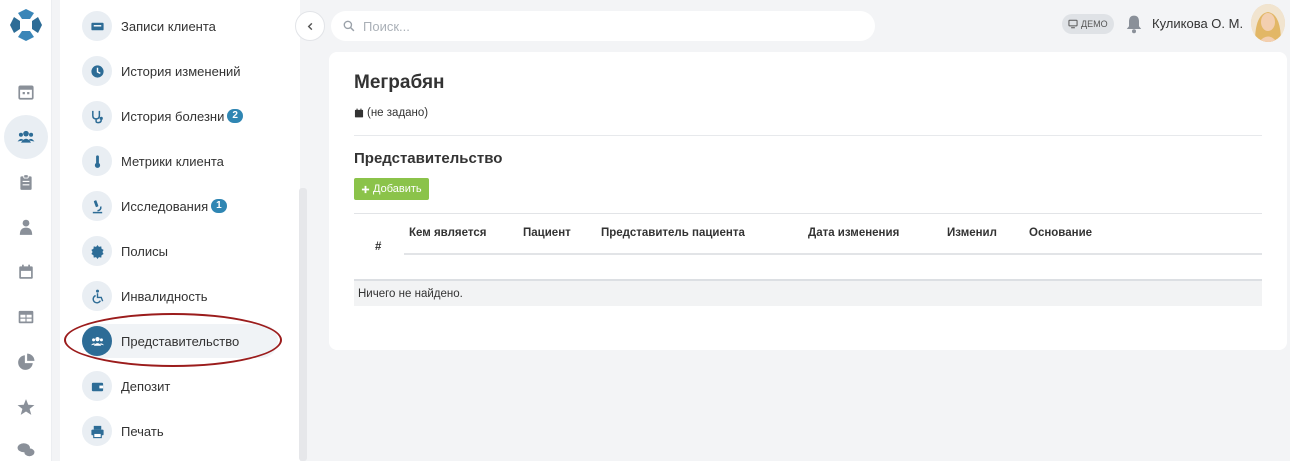 Image resolution: width=1290 pixels, height=461 pixels. Describe the element at coordinates (26, 362) in the screenshot. I see `pie-chart-icon` at that location.